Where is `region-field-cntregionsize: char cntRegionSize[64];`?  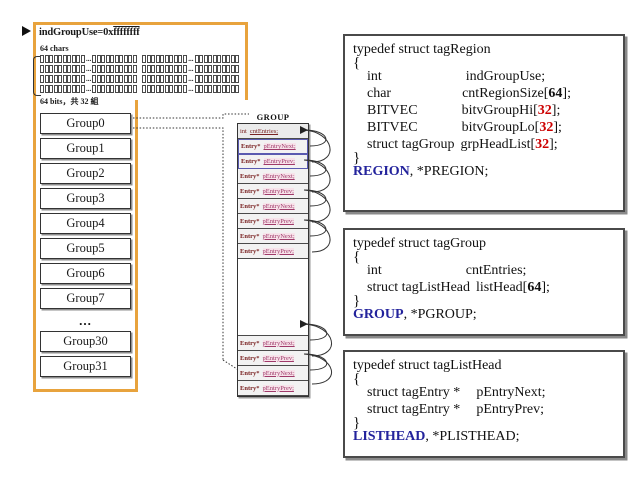 region-field-cntregionsize: char cntRegionSize[64]; is located at coordinates (484, 93).